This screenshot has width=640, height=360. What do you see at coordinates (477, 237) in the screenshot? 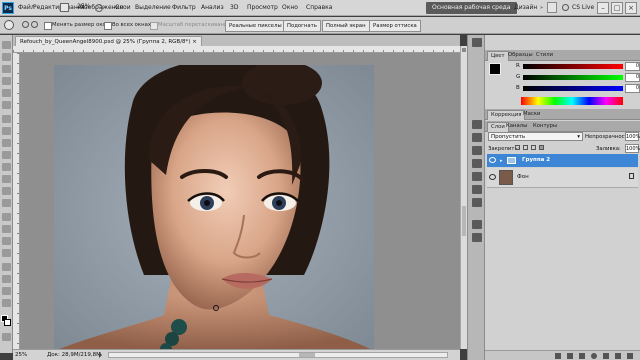
I see `tool-presets-panel-icon` at bounding box center [477, 237].